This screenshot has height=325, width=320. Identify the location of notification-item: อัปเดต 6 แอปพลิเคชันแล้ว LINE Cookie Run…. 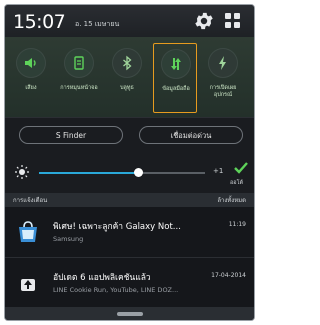
(129, 282).